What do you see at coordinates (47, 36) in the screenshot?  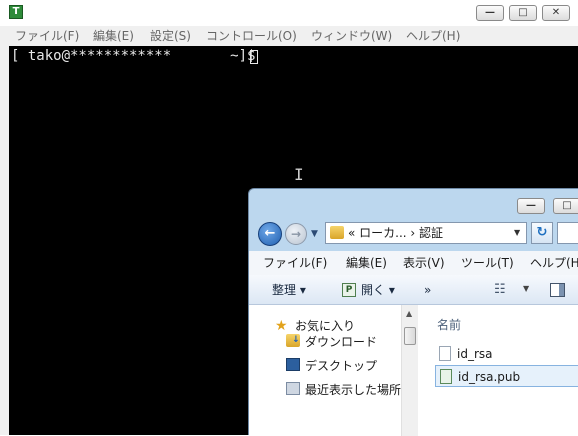 I see `menu-file: ファイル(F)` at bounding box center [47, 36].